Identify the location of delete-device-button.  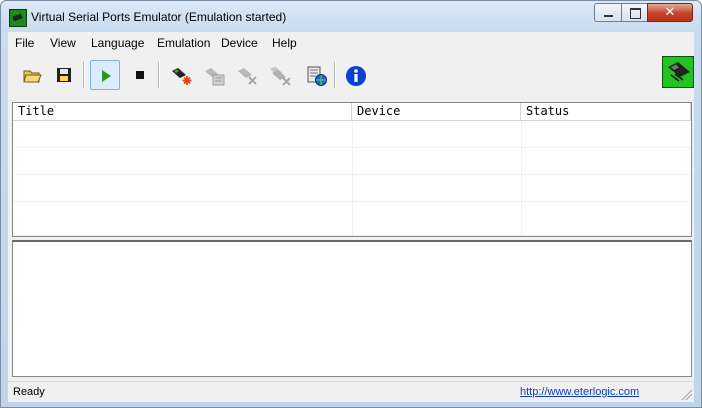
(247, 75).